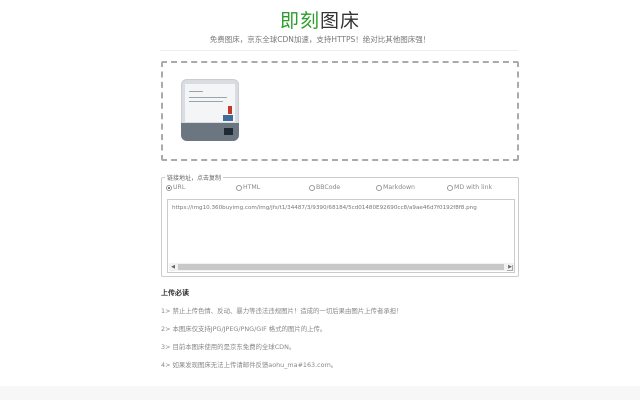 Image resolution: width=640 pixels, height=400 pixels. Describe the element at coordinates (175, 292) in the screenshot. I see `notice-title: 上传必读` at that location.